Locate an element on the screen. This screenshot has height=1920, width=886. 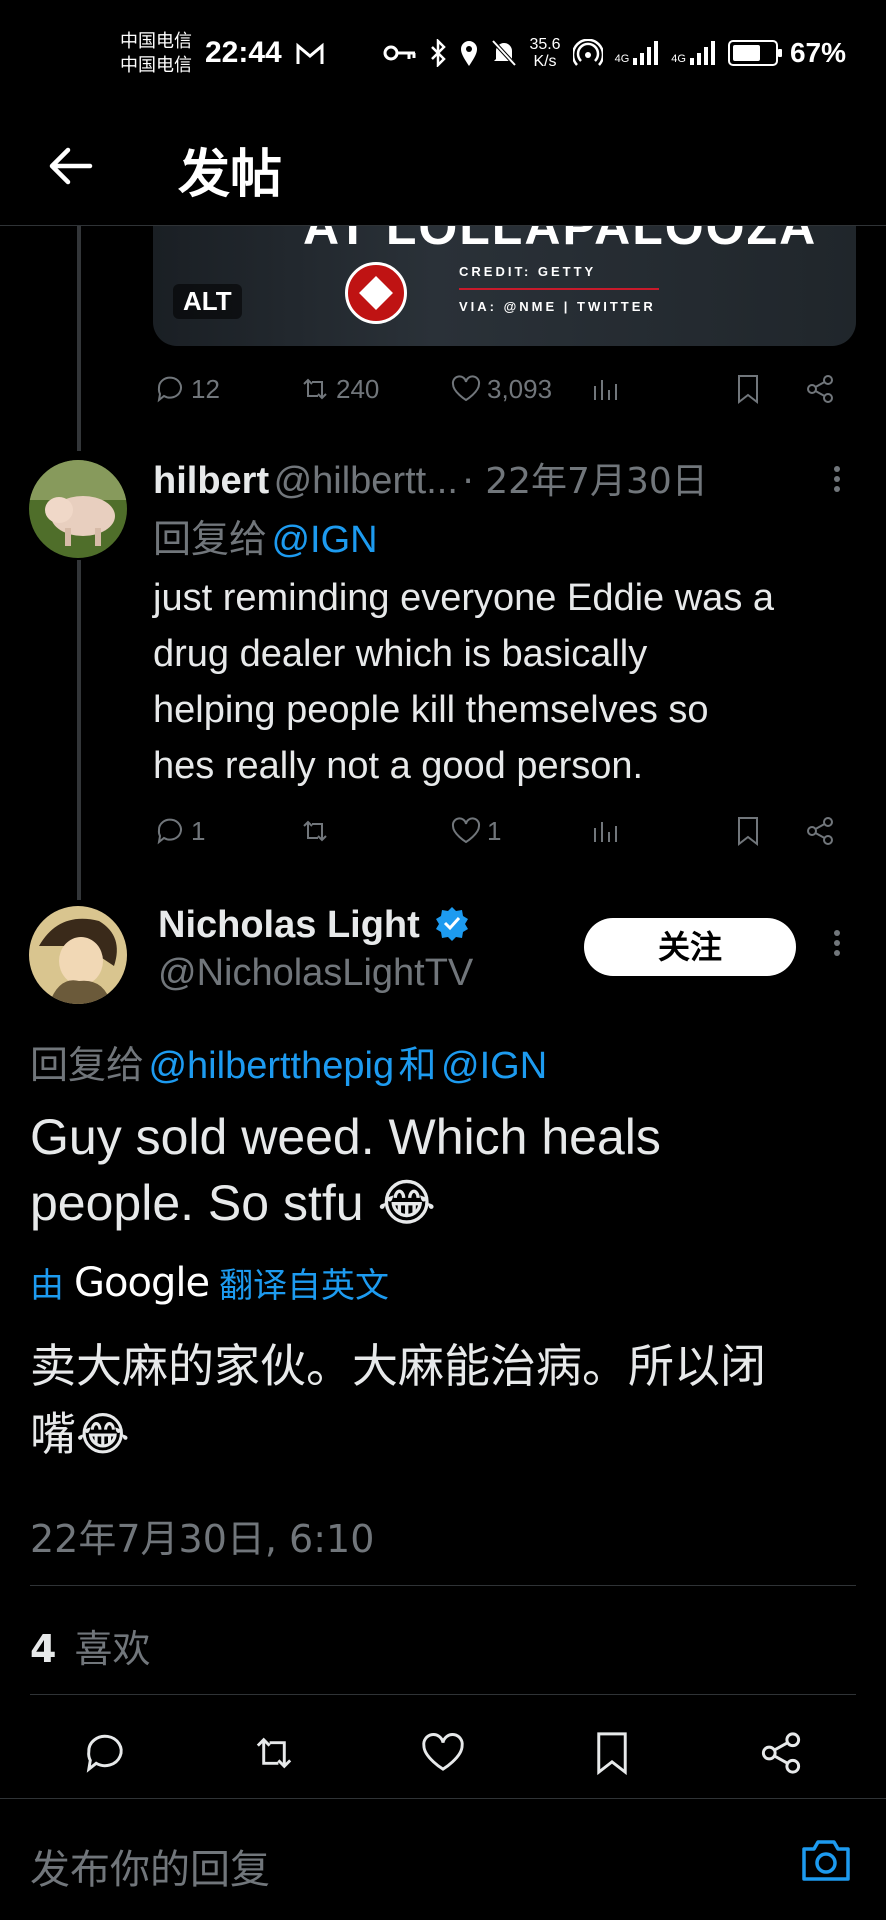
top-bar: 发帖 is located at coordinates (443, 168).